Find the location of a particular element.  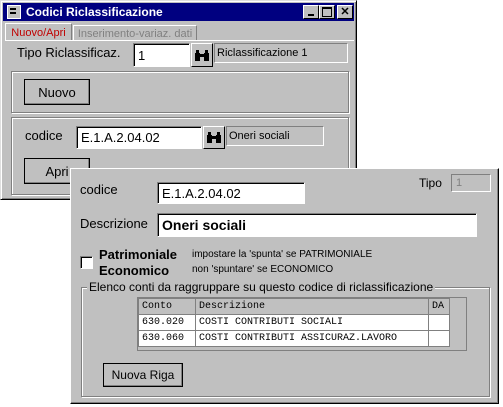

descrizione-input: Oneri sociali is located at coordinates (317, 225).